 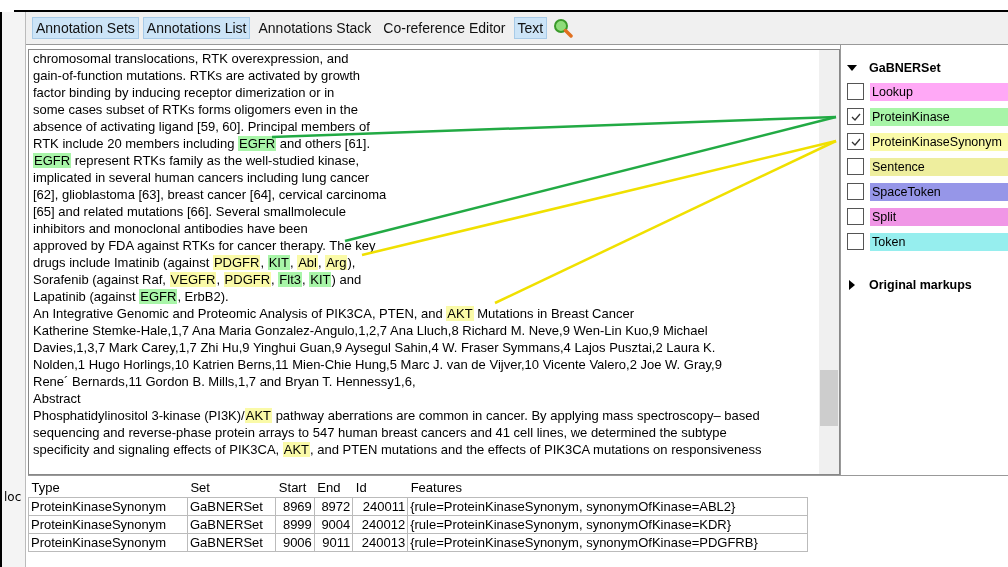 What do you see at coordinates (333, 524) in the screenshot?
I see `table-cell: 9004` at bounding box center [333, 524].